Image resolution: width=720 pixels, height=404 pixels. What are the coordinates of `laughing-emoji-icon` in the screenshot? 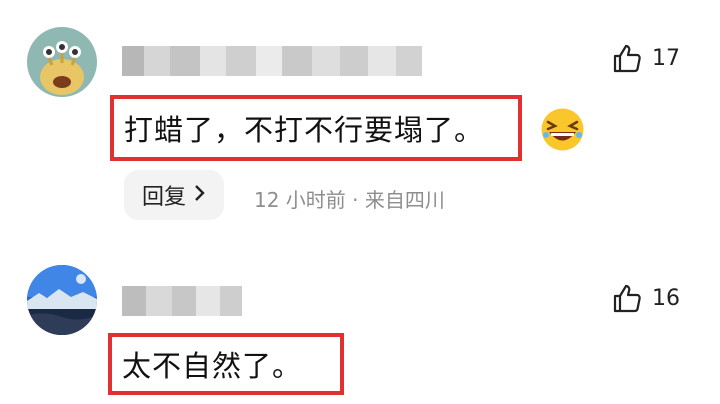 It's located at (562, 129).